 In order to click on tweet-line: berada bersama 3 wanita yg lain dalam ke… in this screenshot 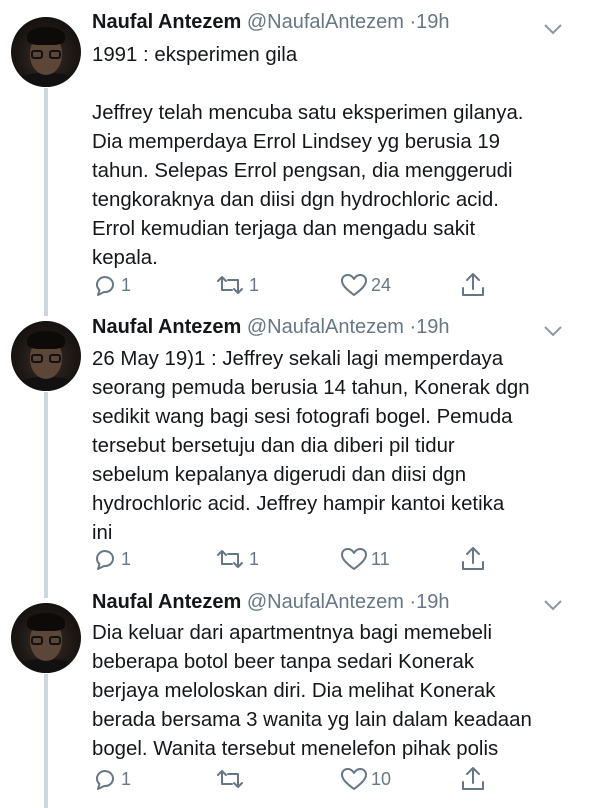, I will do `click(312, 720)`.